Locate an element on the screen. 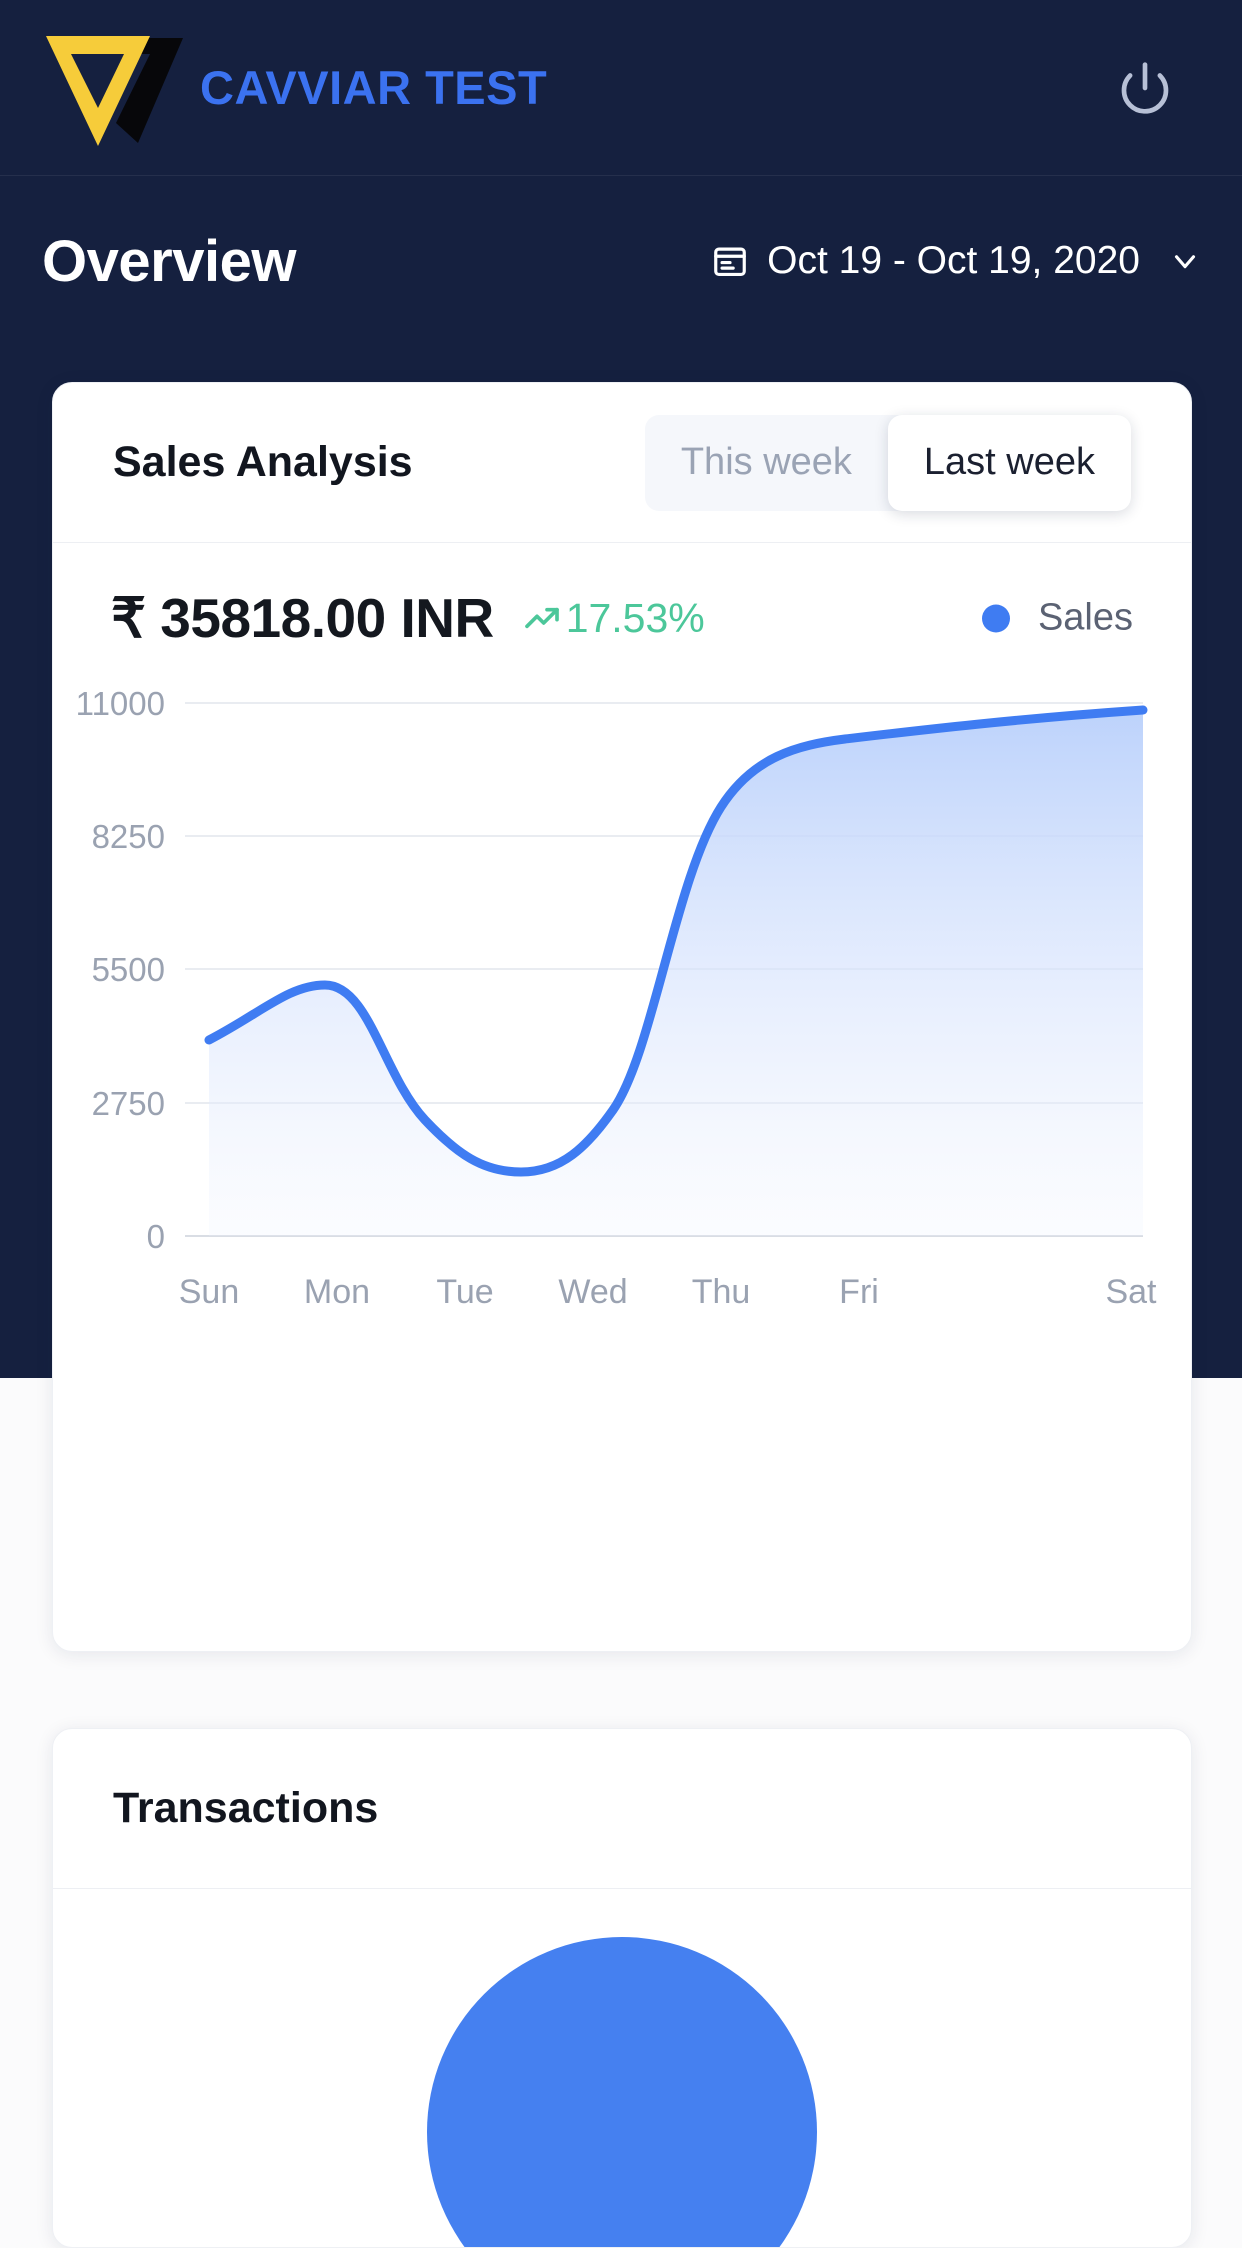  power-button is located at coordinates (1145, 88).